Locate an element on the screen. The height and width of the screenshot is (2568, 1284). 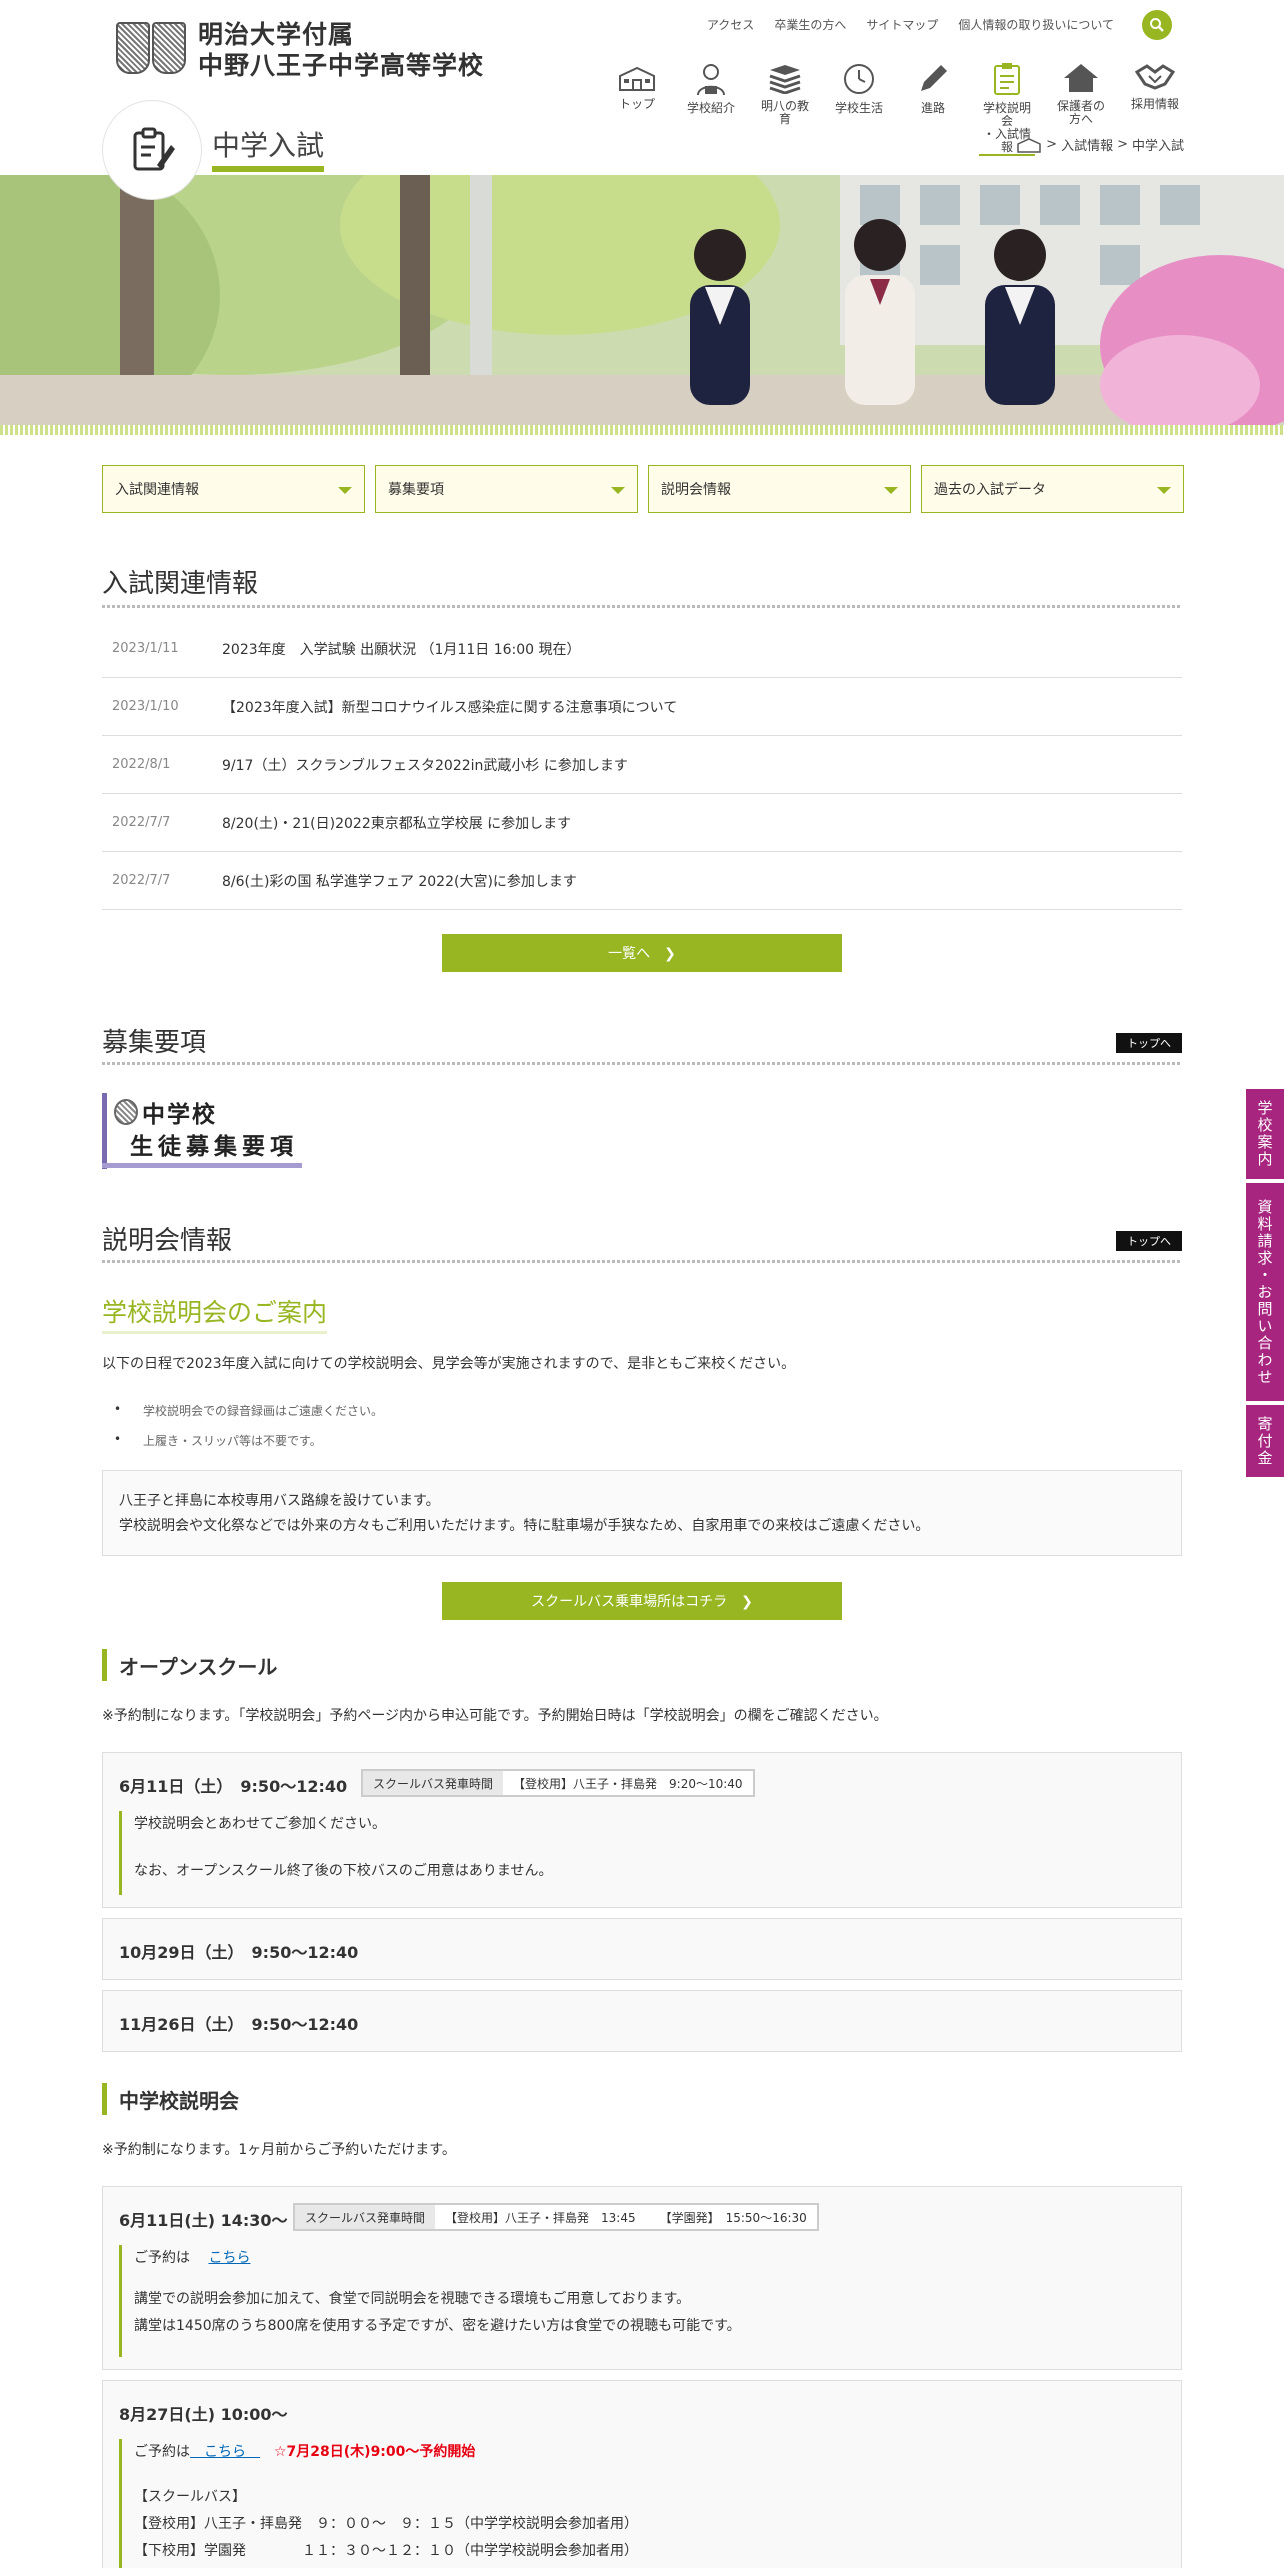
news-title: 2023年度 入学試験 出願状況 （1月11日 16:00 現在） is located at coordinates (401, 649).